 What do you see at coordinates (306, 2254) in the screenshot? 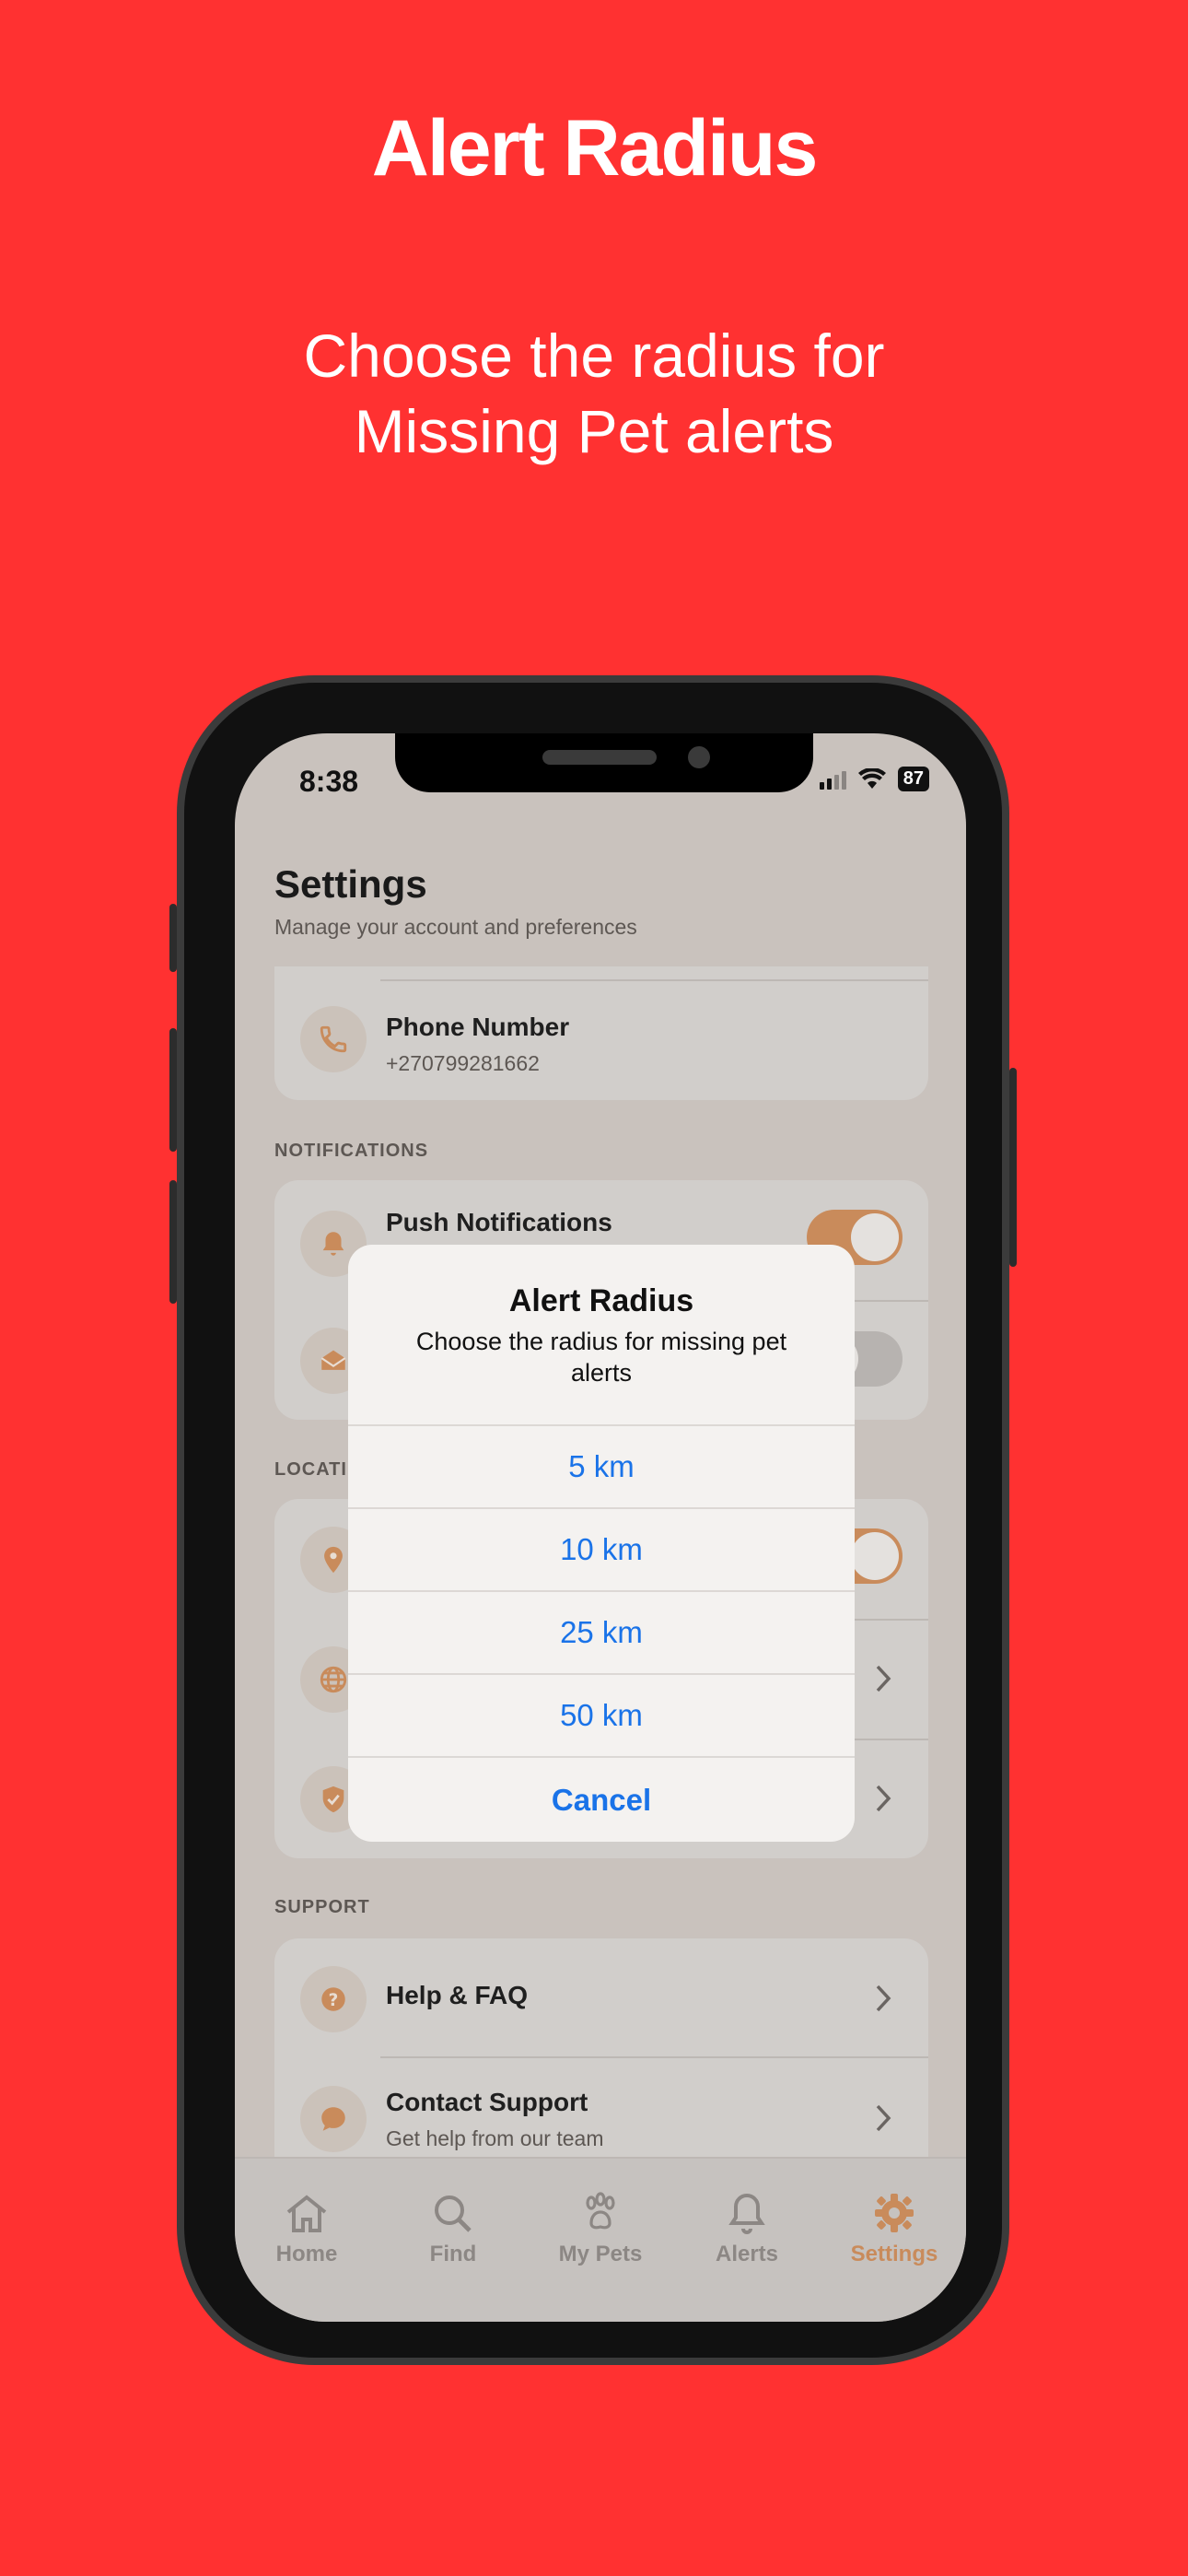
I see `tab-label: Home` at bounding box center [306, 2254].